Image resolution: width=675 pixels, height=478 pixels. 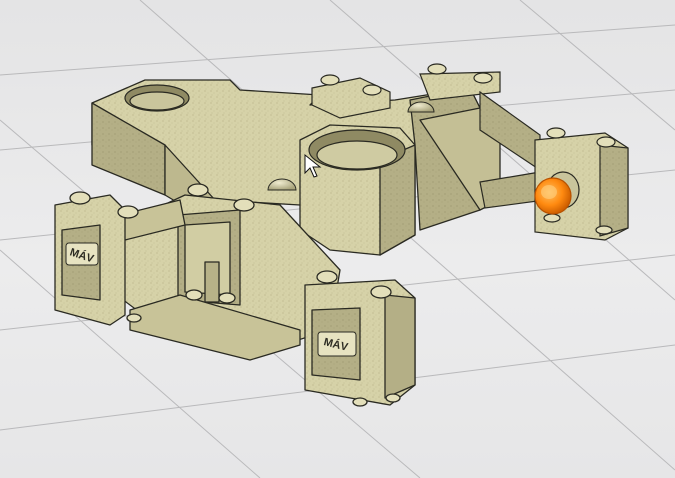 I want to click on right-axlebox-plate: MÁV, so click(x=337, y=344).